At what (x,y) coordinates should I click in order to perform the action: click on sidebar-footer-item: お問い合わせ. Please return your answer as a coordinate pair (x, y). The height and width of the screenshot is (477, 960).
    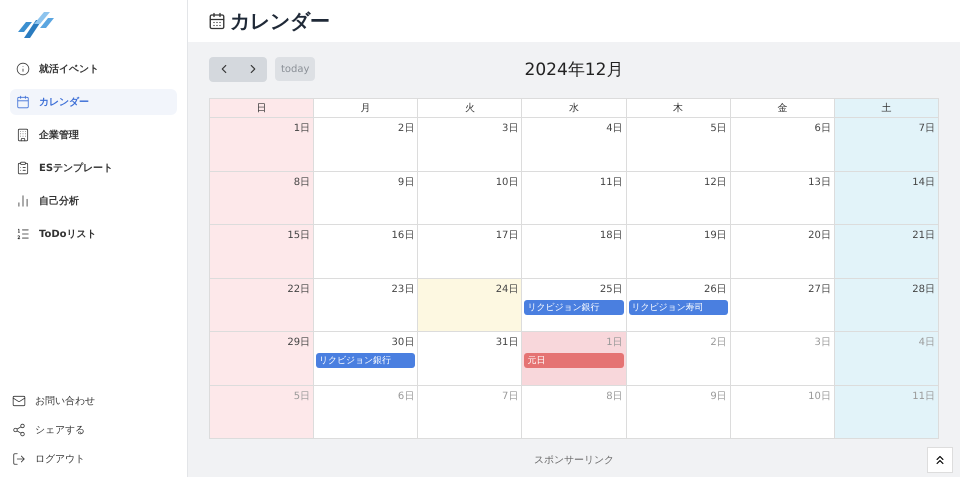
    Looking at the image, I should click on (93, 401).